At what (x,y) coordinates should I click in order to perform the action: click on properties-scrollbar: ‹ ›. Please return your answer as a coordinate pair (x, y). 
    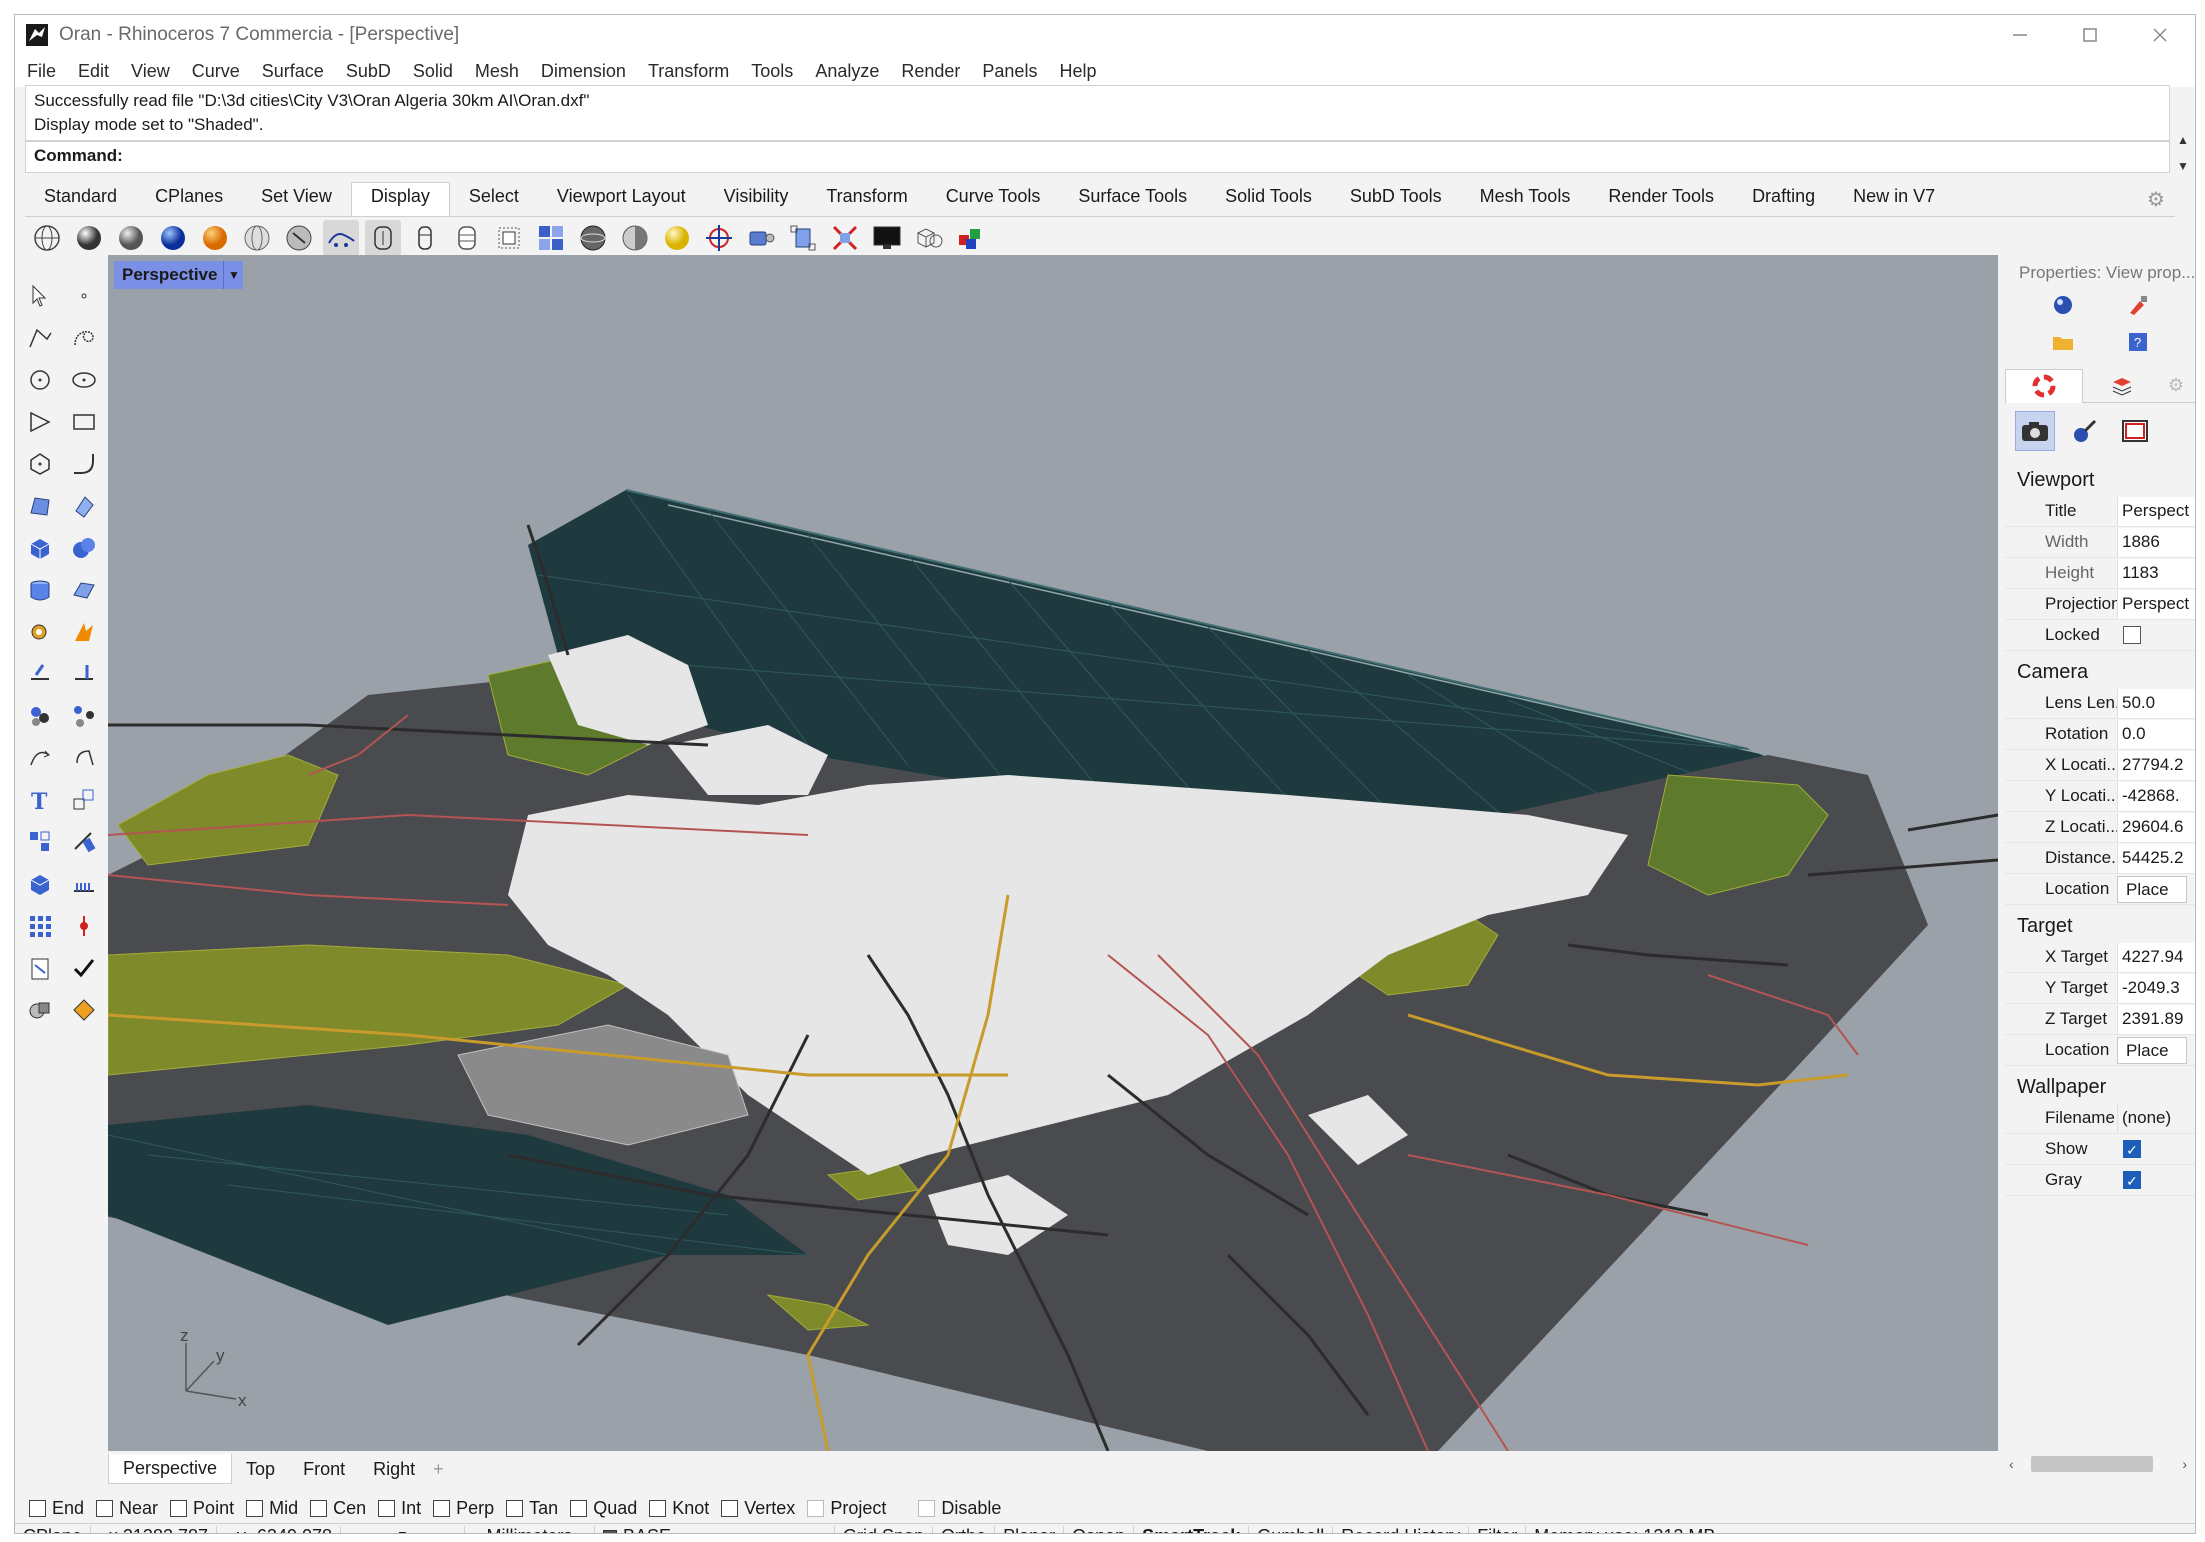
    Looking at the image, I should click on (2100, 1464).